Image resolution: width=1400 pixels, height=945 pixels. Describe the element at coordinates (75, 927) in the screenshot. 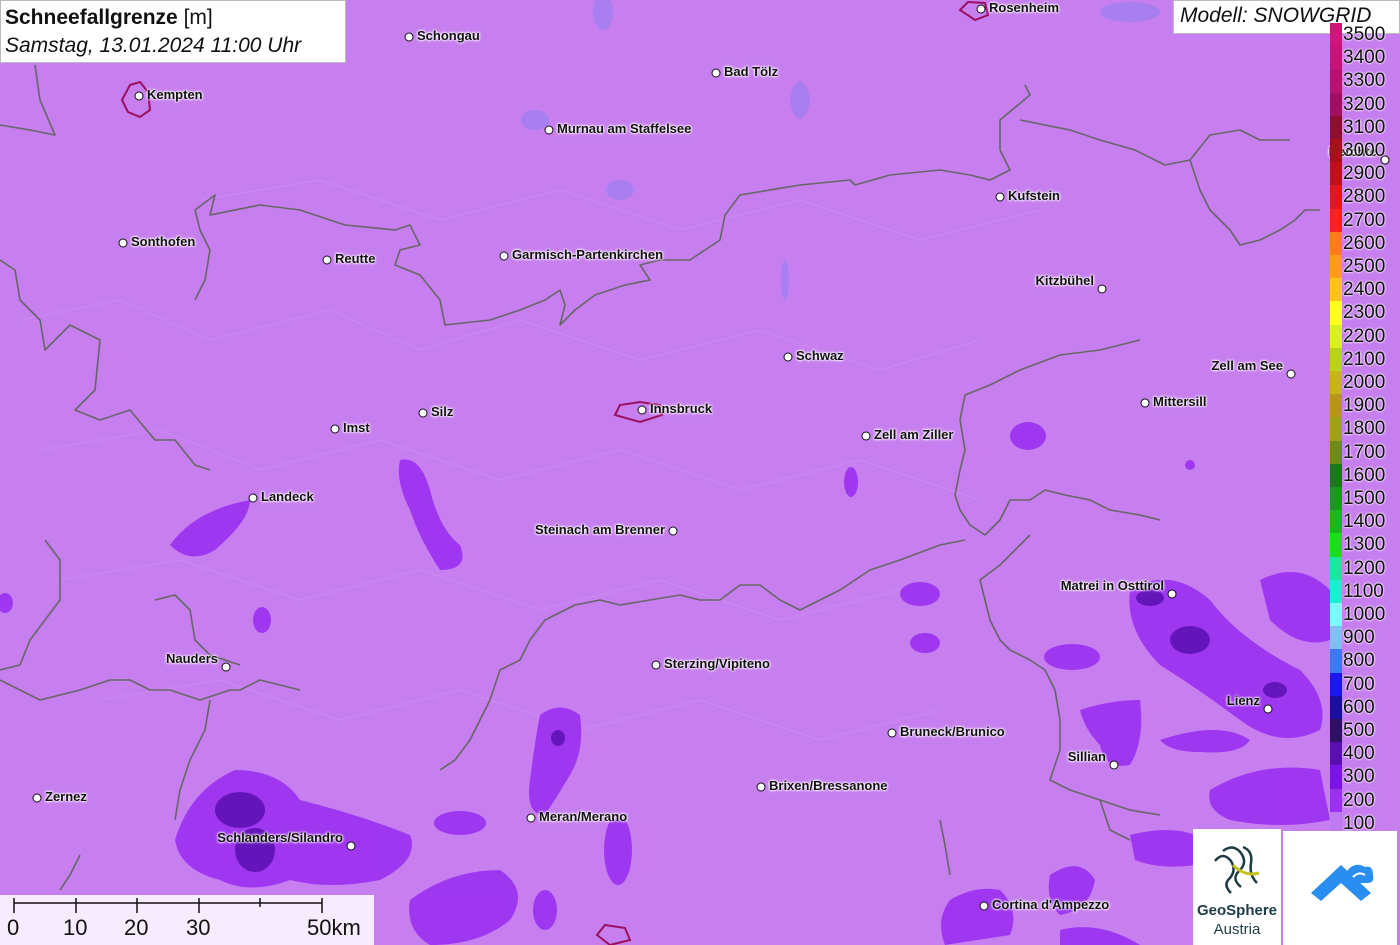

I see `scale-label-10: 10` at that location.